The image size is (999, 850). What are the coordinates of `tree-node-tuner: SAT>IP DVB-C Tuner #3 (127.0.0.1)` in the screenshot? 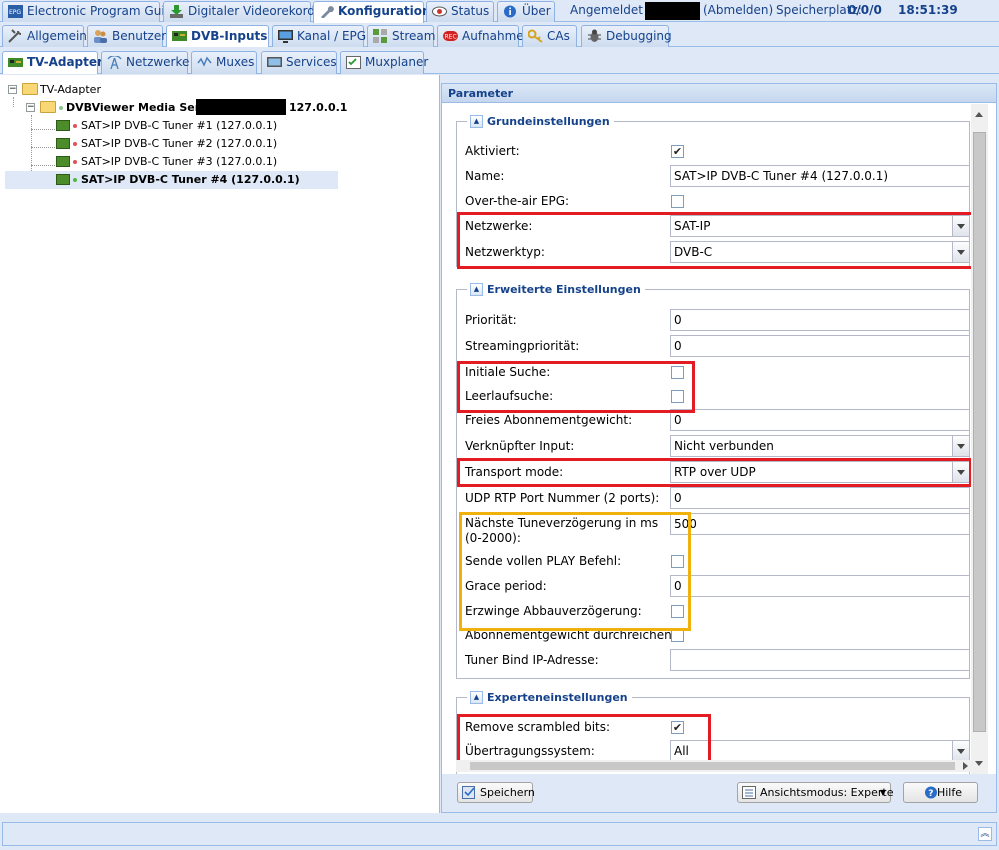 It's located at (186, 162).